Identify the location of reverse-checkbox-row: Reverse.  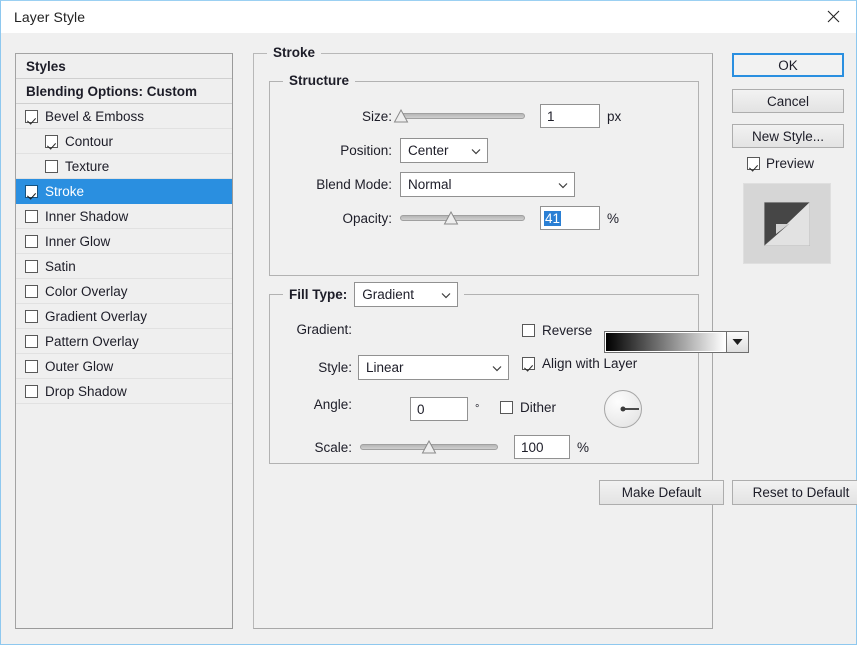
(557, 330).